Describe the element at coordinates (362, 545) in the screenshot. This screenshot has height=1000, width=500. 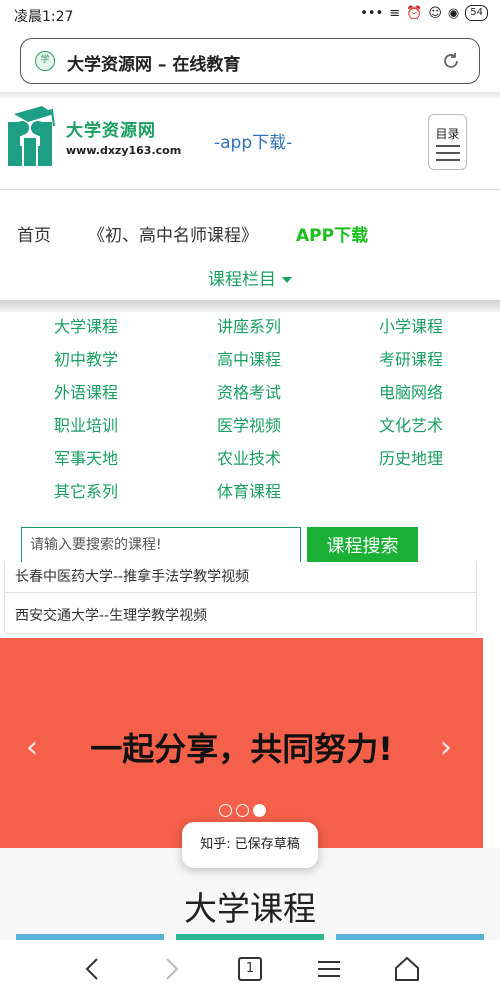
I see `course-search-button: 课程搜索` at that location.